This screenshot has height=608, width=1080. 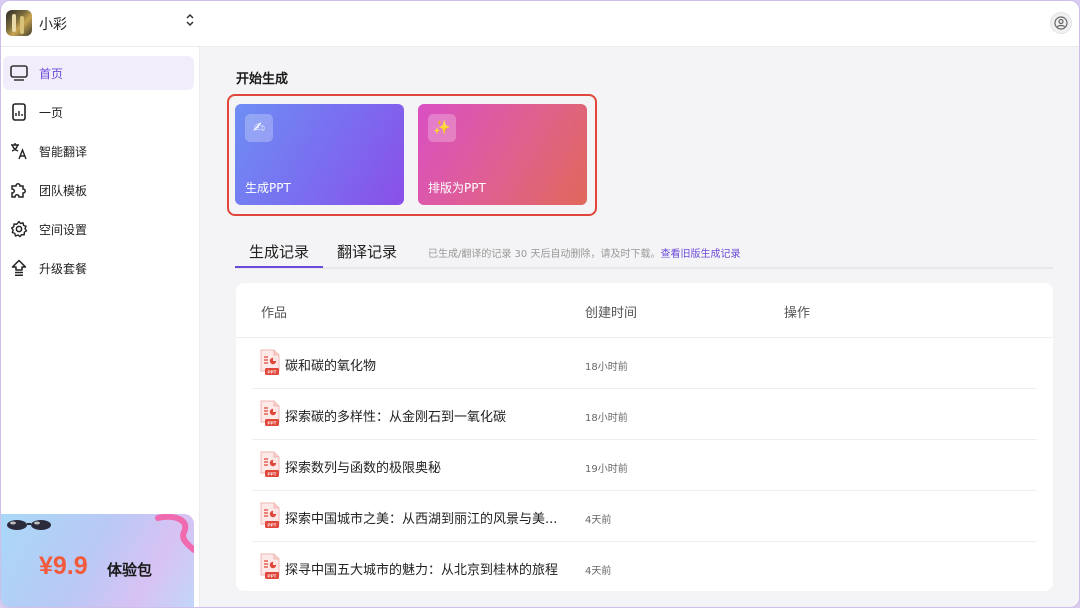 What do you see at coordinates (19, 73) in the screenshot?
I see `monitor-icon` at bounding box center [19, 73].